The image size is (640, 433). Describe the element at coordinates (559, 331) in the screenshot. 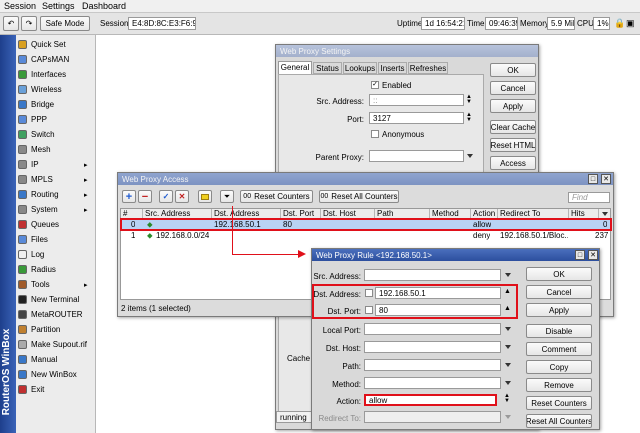

I see `rule-disable-button: Disable` at that location.